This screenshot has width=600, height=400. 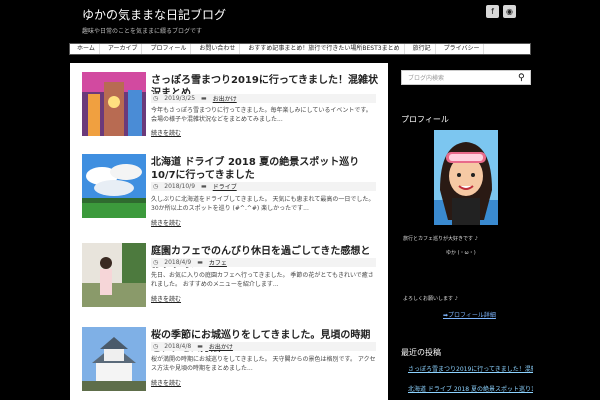 I want to click on post-meta: ◷ 2018/4/9 ▬ カフェ, so click(x=263, y=262).